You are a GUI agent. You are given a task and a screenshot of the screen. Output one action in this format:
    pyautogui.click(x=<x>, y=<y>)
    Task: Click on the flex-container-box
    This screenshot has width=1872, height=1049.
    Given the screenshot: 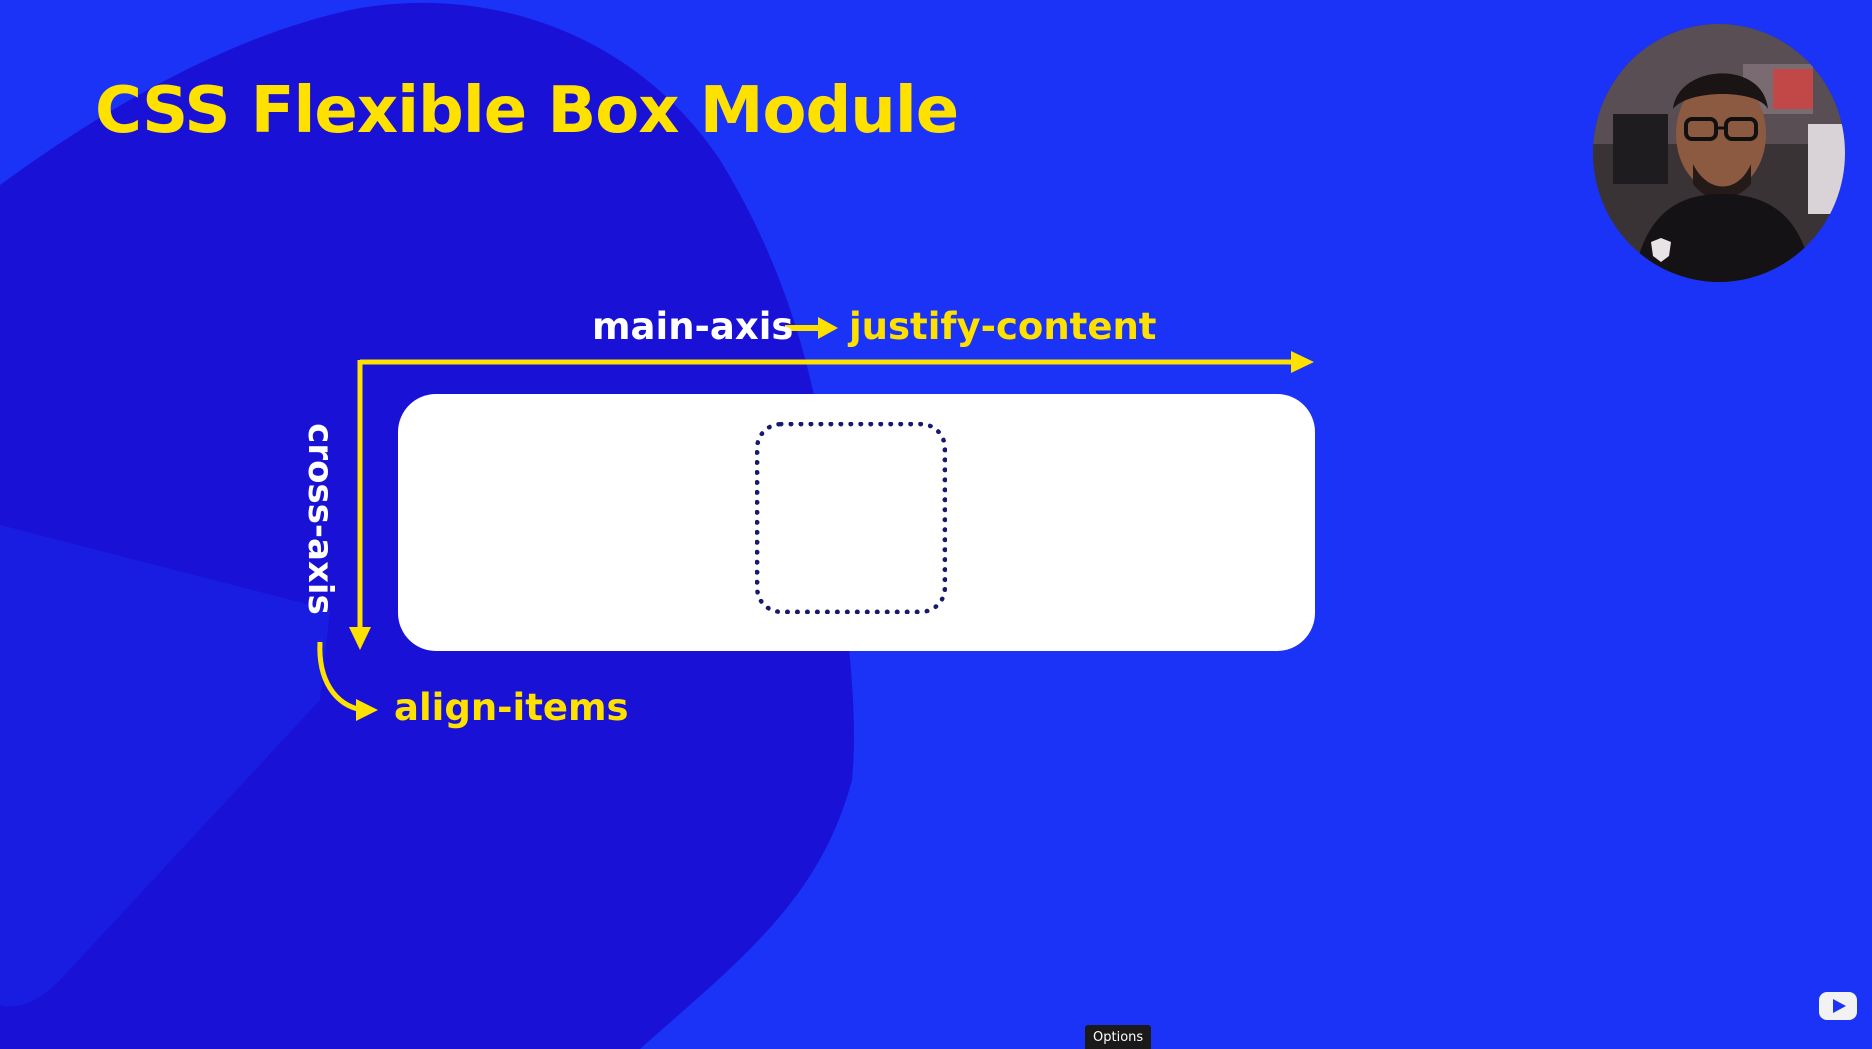 What is the action you would take?
    pyautogui.click(x=856, y=522)
    